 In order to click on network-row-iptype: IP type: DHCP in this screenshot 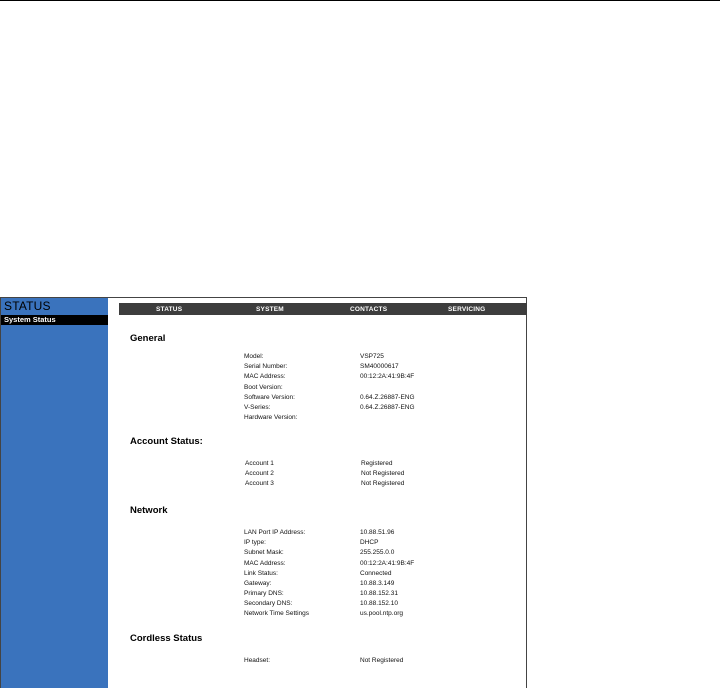, I will do `click(394, 544)`.